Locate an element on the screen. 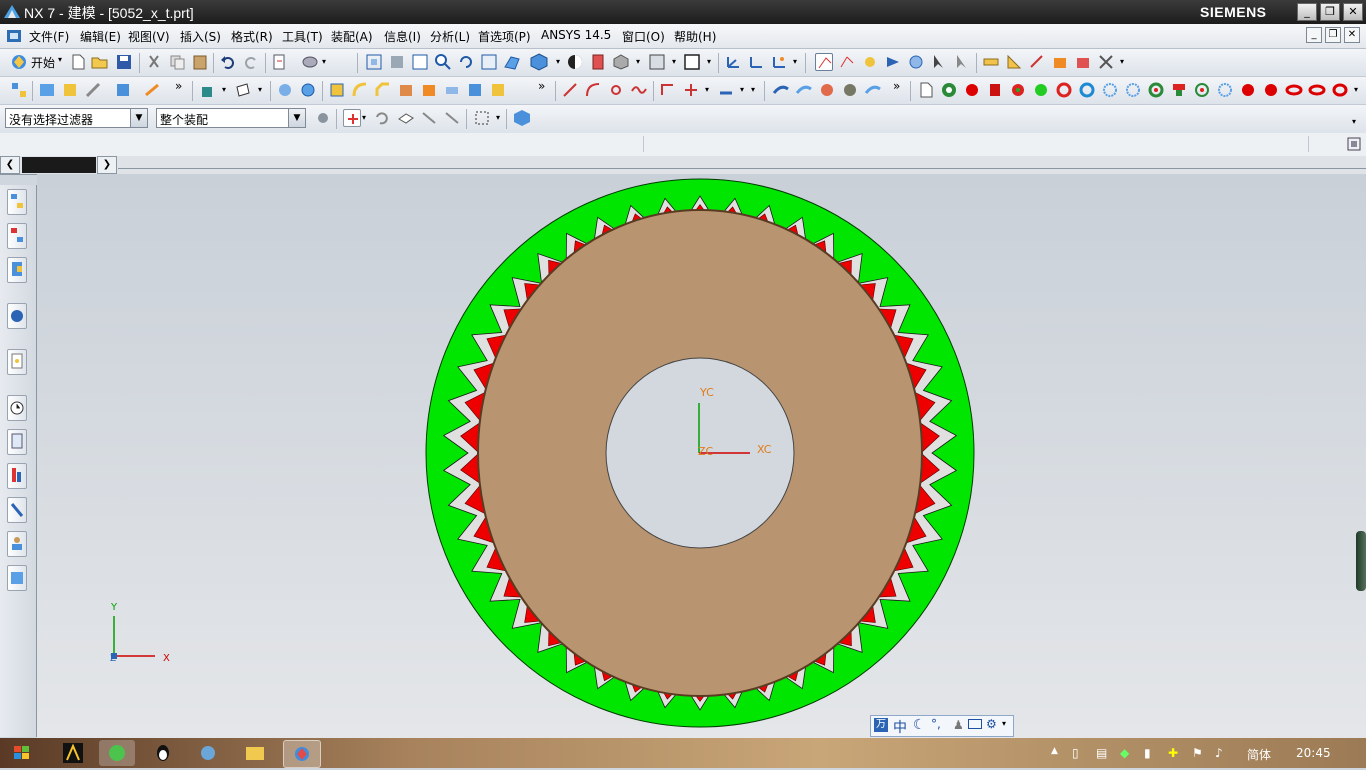 This screenshot has height=770, width=1366. assembly-navigator-tab is located at coordinates (17, 202).